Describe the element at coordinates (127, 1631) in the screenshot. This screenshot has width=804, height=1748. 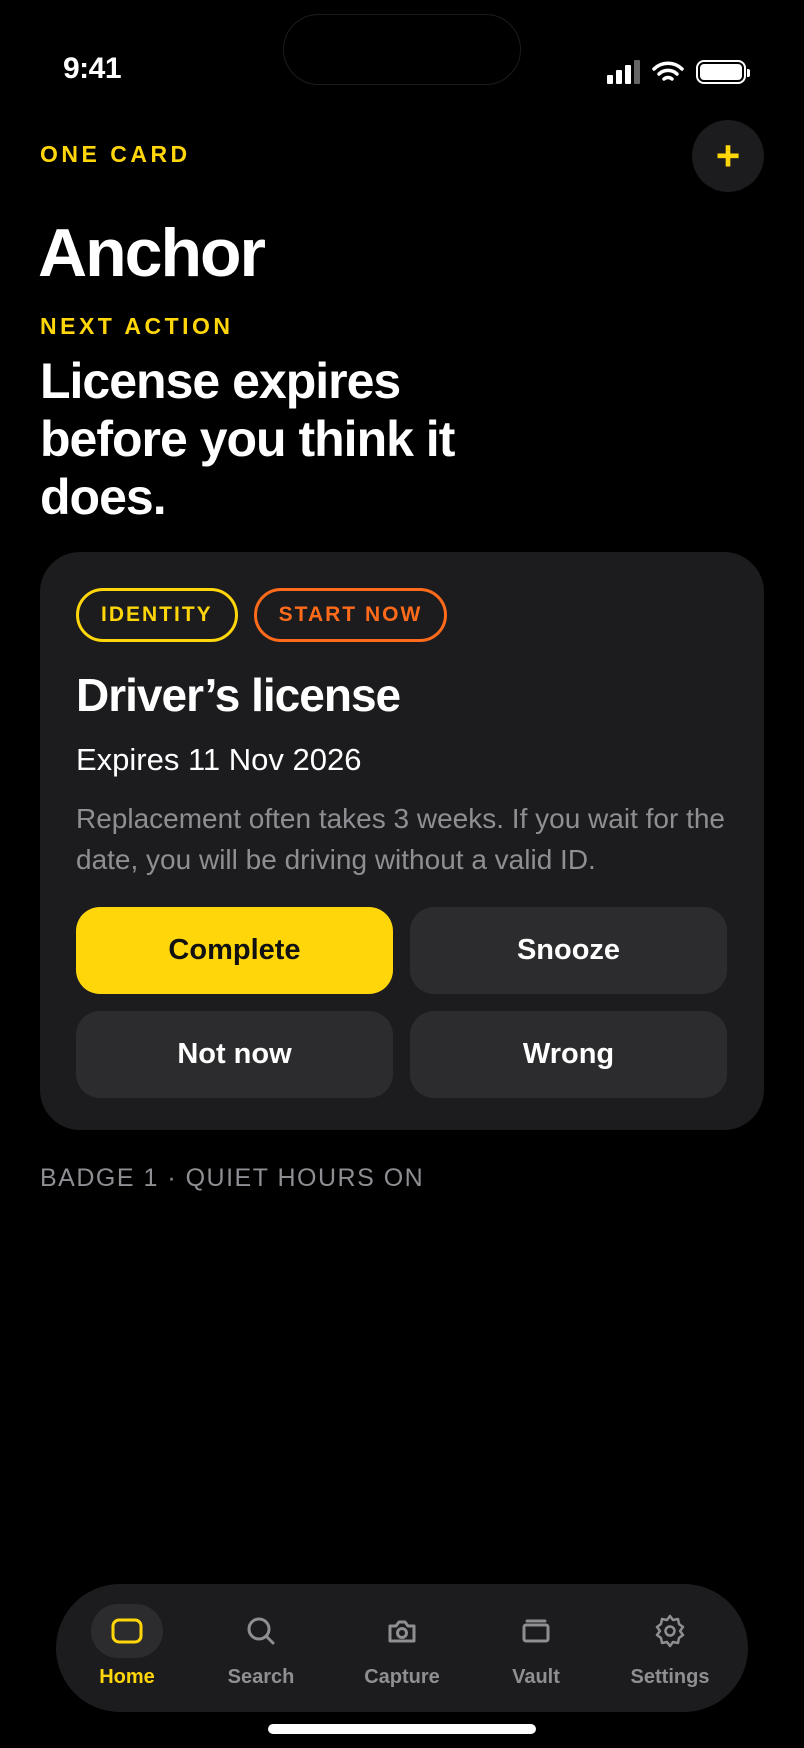
I see `home-icon` at that location.